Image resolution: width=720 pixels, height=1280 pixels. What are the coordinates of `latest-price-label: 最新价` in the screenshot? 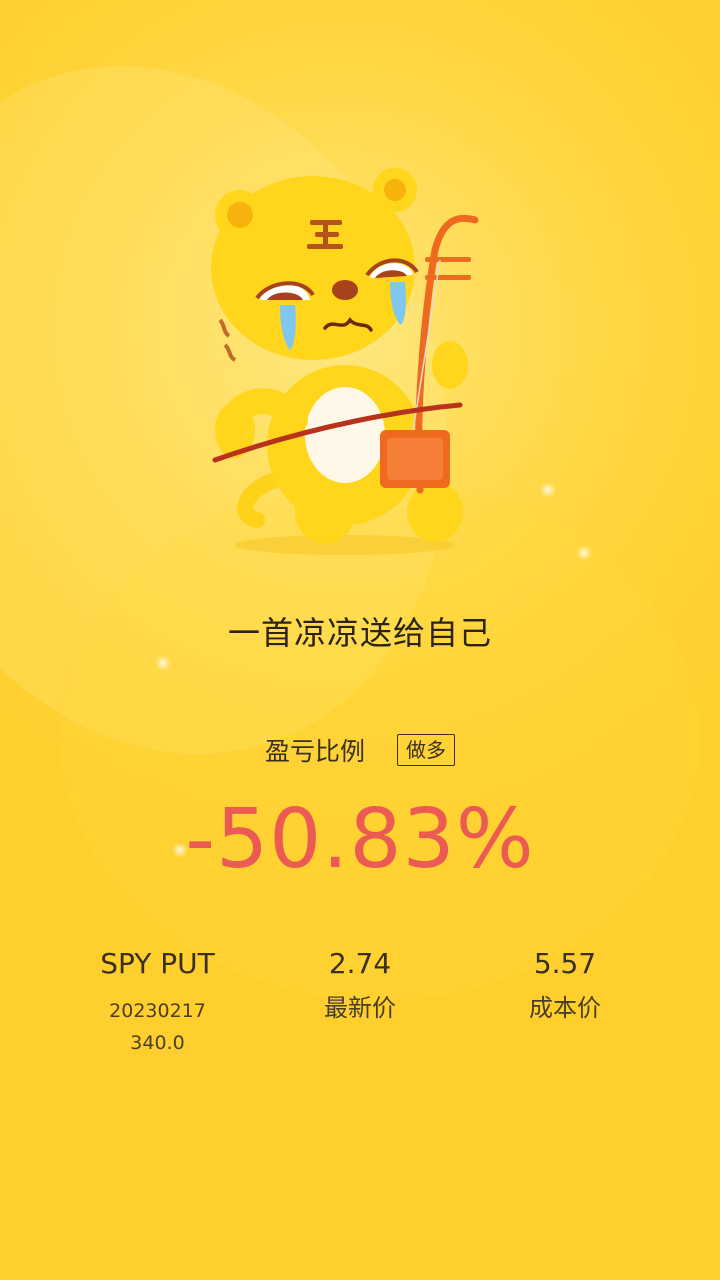 It's located at (360, 1008).